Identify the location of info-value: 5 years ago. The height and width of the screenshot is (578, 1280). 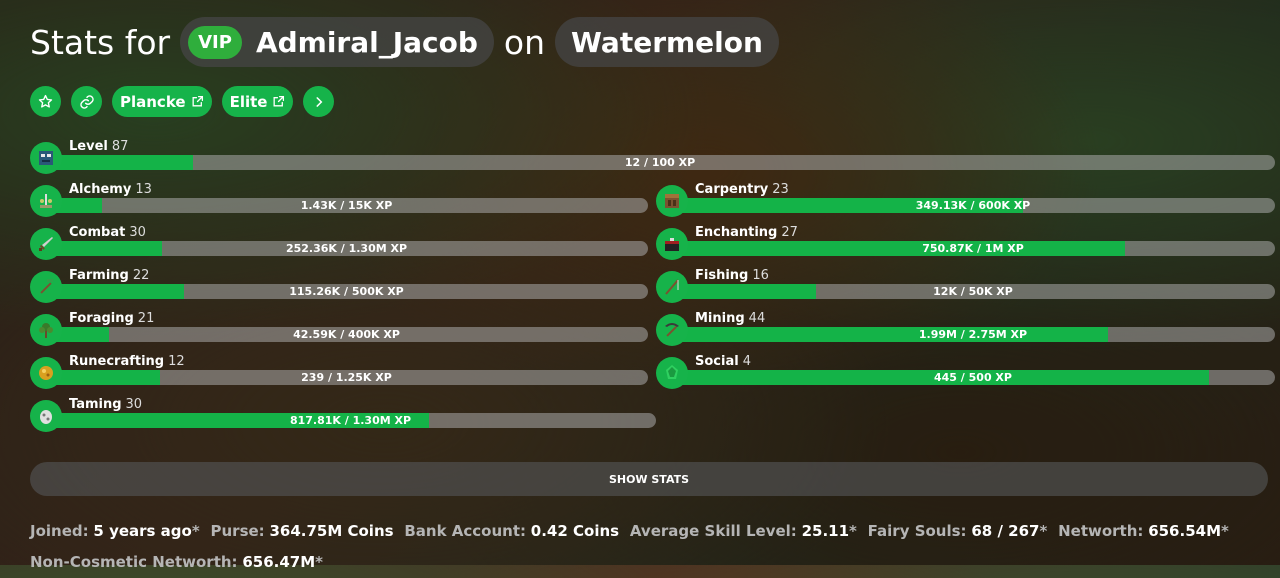
(142, 531).